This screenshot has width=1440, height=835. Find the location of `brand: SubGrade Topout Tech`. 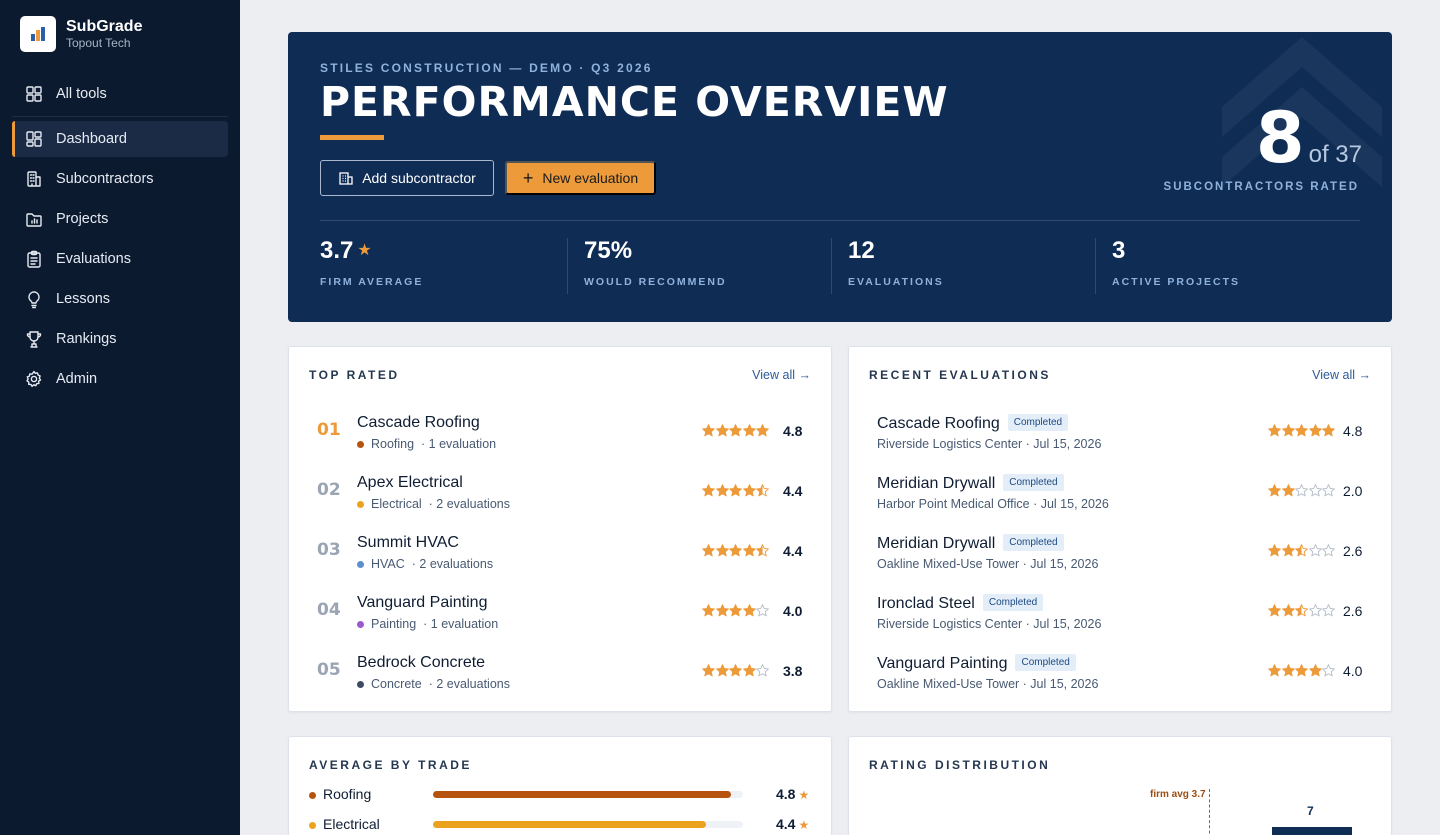

brand: SubGrade Topout Tech is located at coordinates (81, 34).